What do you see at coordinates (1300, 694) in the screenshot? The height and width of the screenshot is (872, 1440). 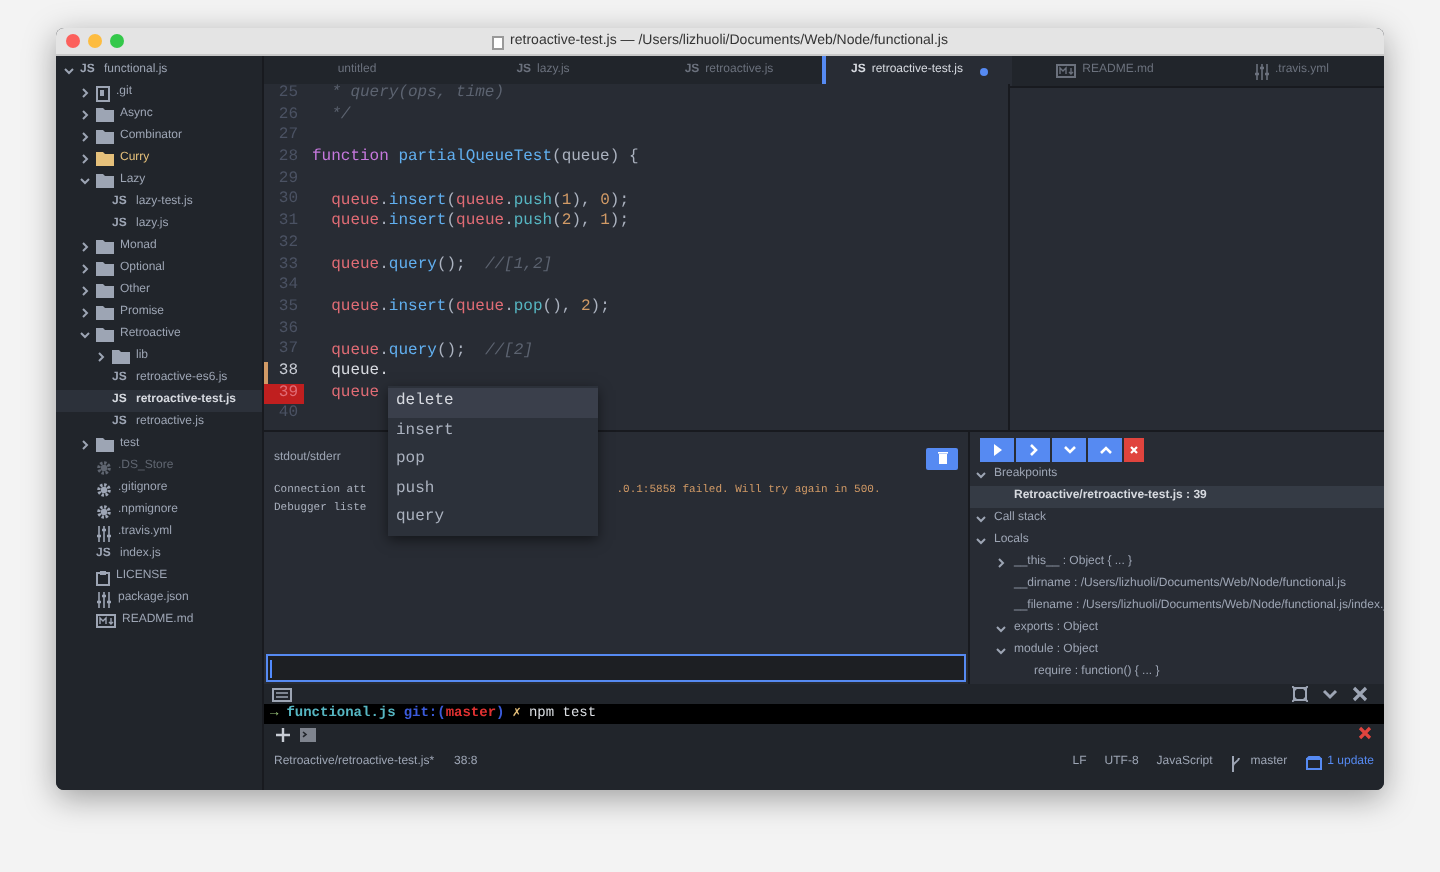 I see `maximize-icon` at bounding box center [1300, 694].